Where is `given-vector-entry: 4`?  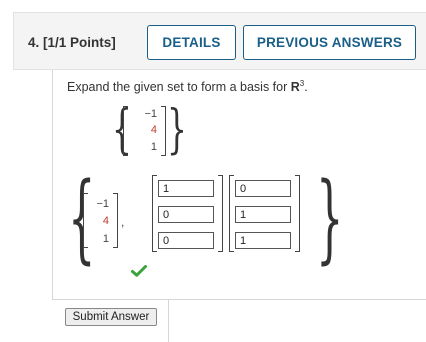 given-vector-entry: 4 is located at coordinates (153, 130).